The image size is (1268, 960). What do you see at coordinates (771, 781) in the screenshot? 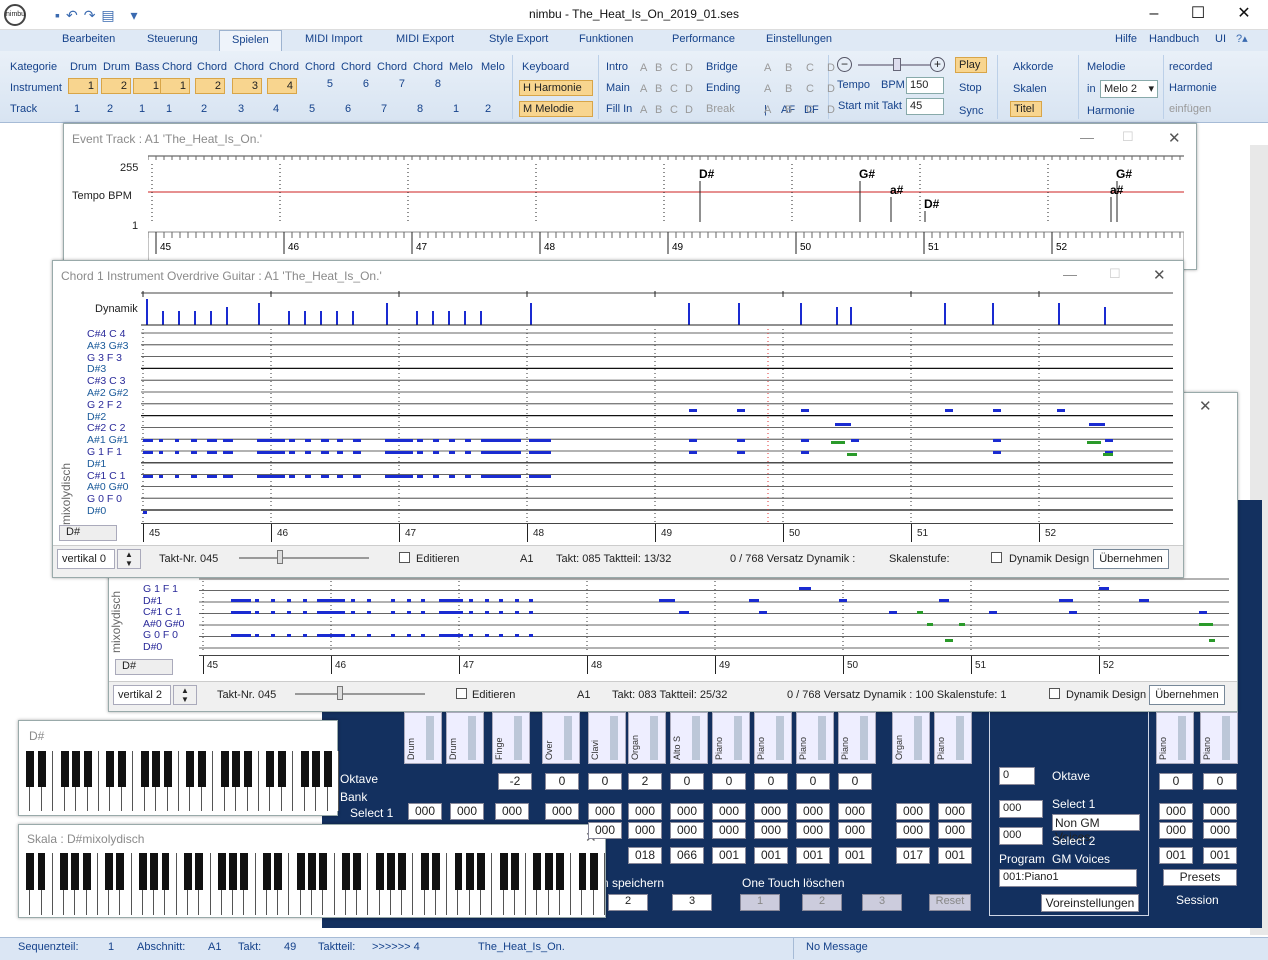
I see `oktave-value-6: 0` at bounding box center [771, 781].